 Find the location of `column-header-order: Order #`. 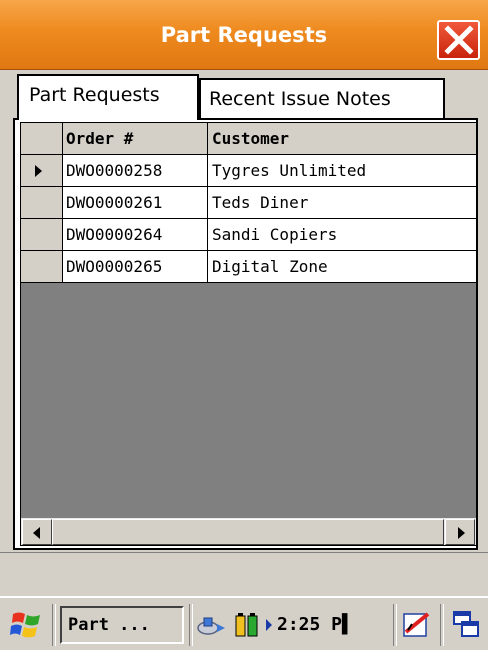

column-header-order: Order # is located at coordinates (135, 139).